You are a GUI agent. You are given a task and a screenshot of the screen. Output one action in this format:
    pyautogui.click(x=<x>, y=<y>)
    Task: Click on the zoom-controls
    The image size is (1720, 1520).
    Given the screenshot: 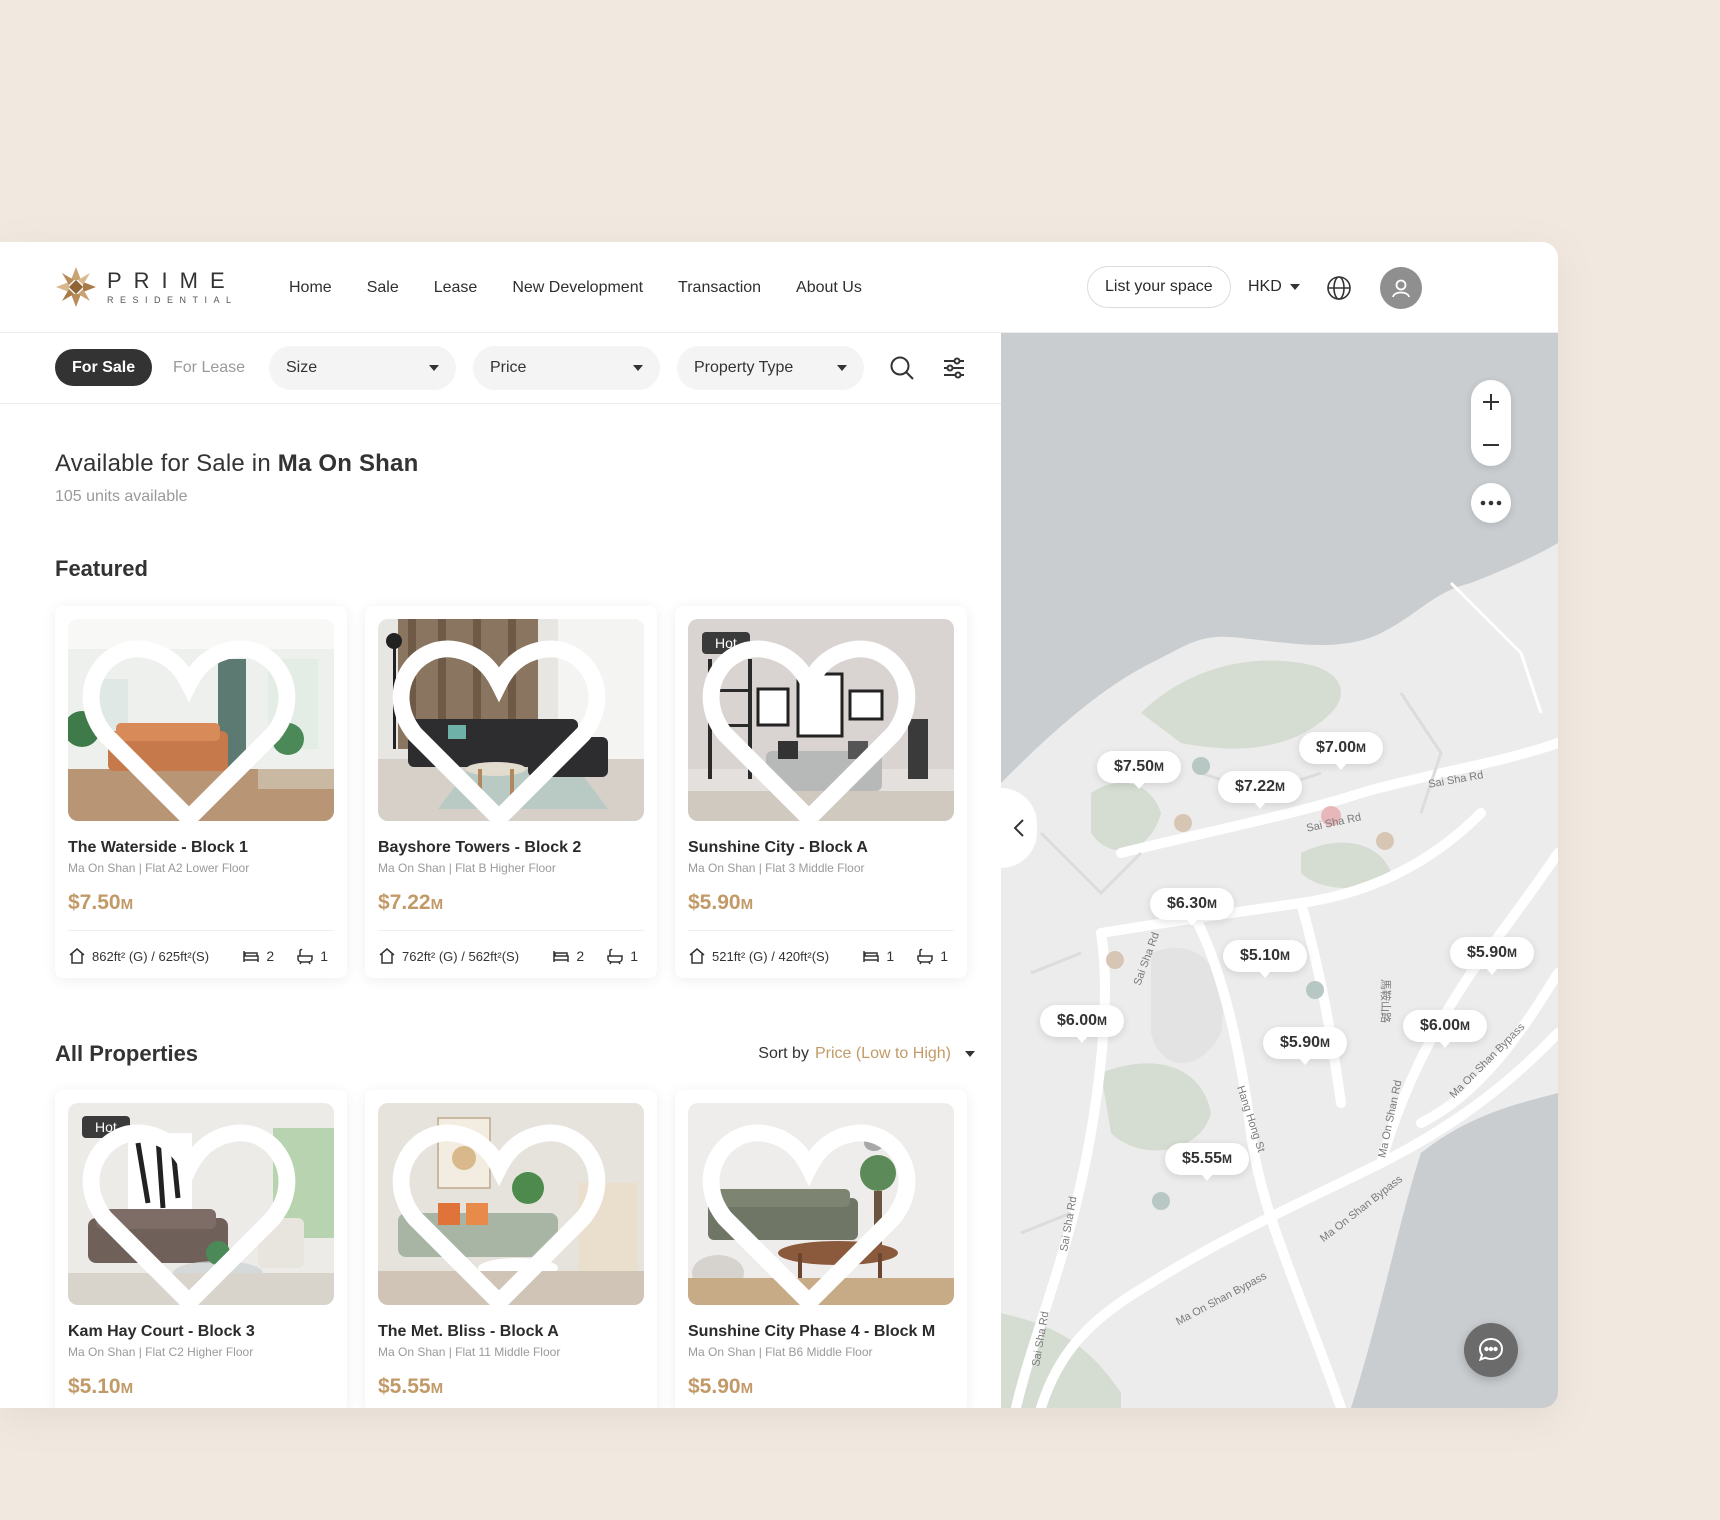 What is the action you would take?
    pyautogui.click(x=1491, y=423)
    